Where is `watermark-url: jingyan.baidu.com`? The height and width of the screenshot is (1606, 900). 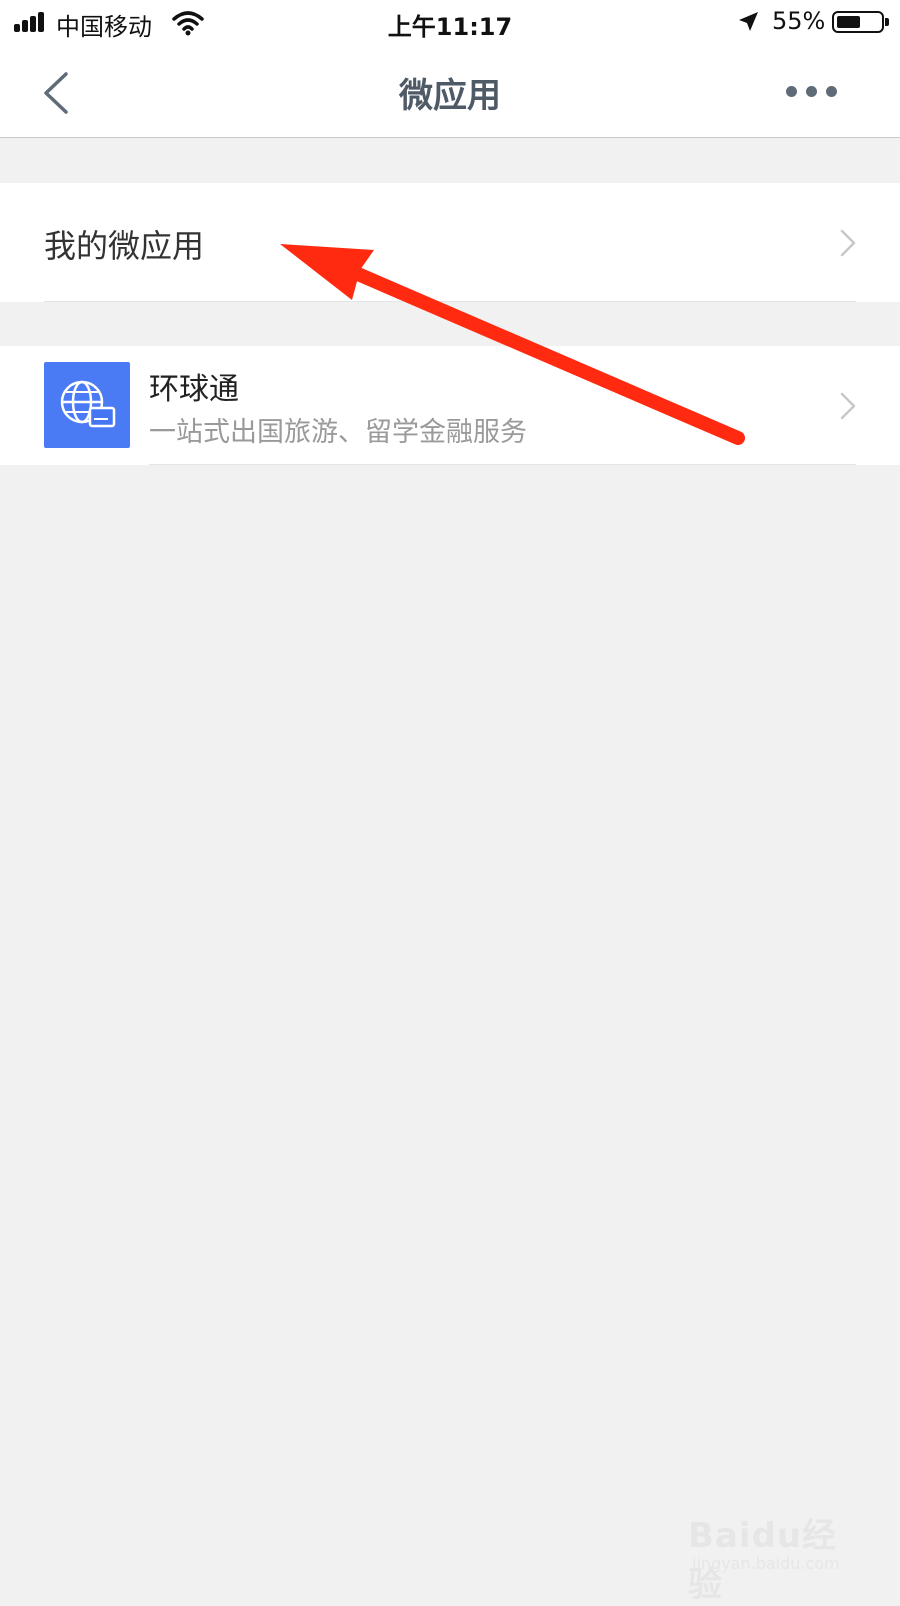 watermark-url: jingyan.baidu.com is located at coordinates (766, 1563).